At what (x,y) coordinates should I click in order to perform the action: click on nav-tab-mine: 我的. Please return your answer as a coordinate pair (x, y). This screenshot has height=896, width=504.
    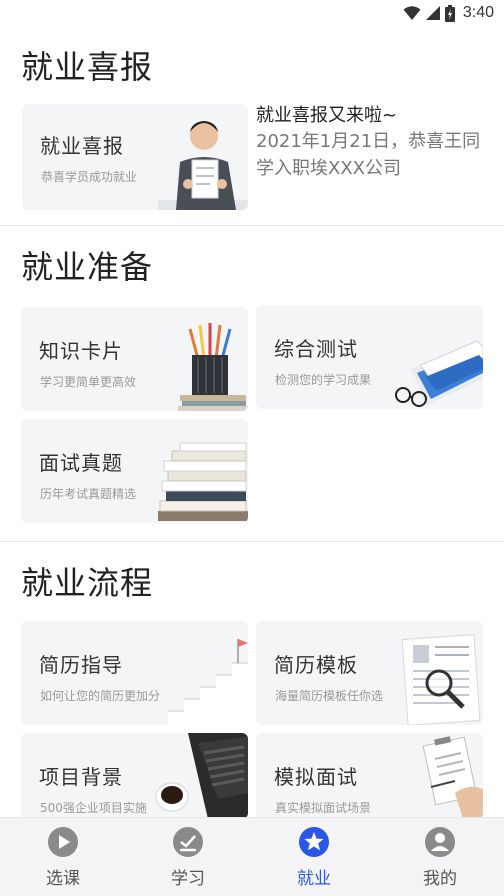
    Looking at the image, I should click on (440, 857).